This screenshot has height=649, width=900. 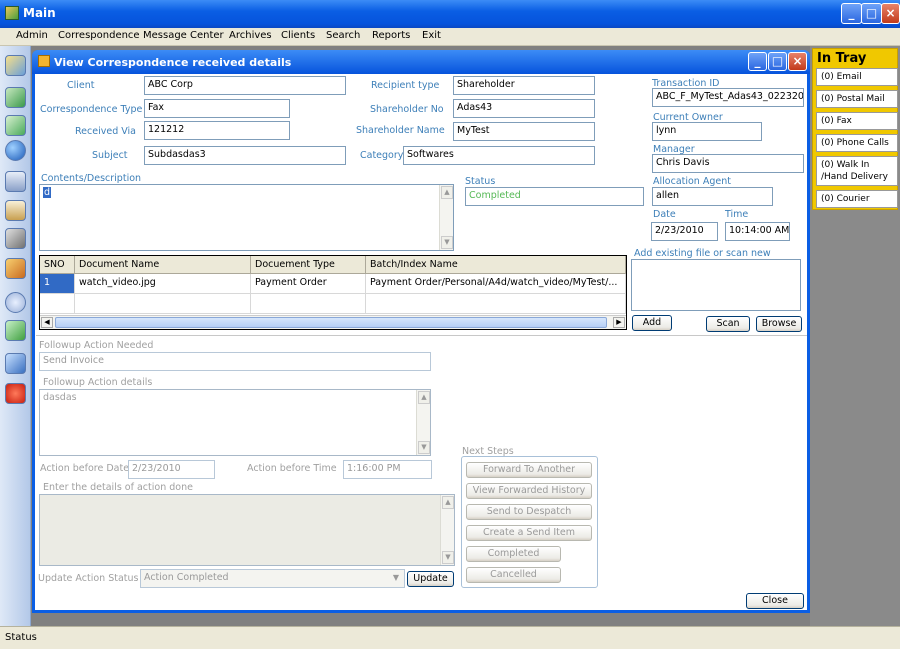 What do you see at coordinates (431, 35) in the screenshot?
I see `menu-exit: Exit` at bounding box center [431, 35].